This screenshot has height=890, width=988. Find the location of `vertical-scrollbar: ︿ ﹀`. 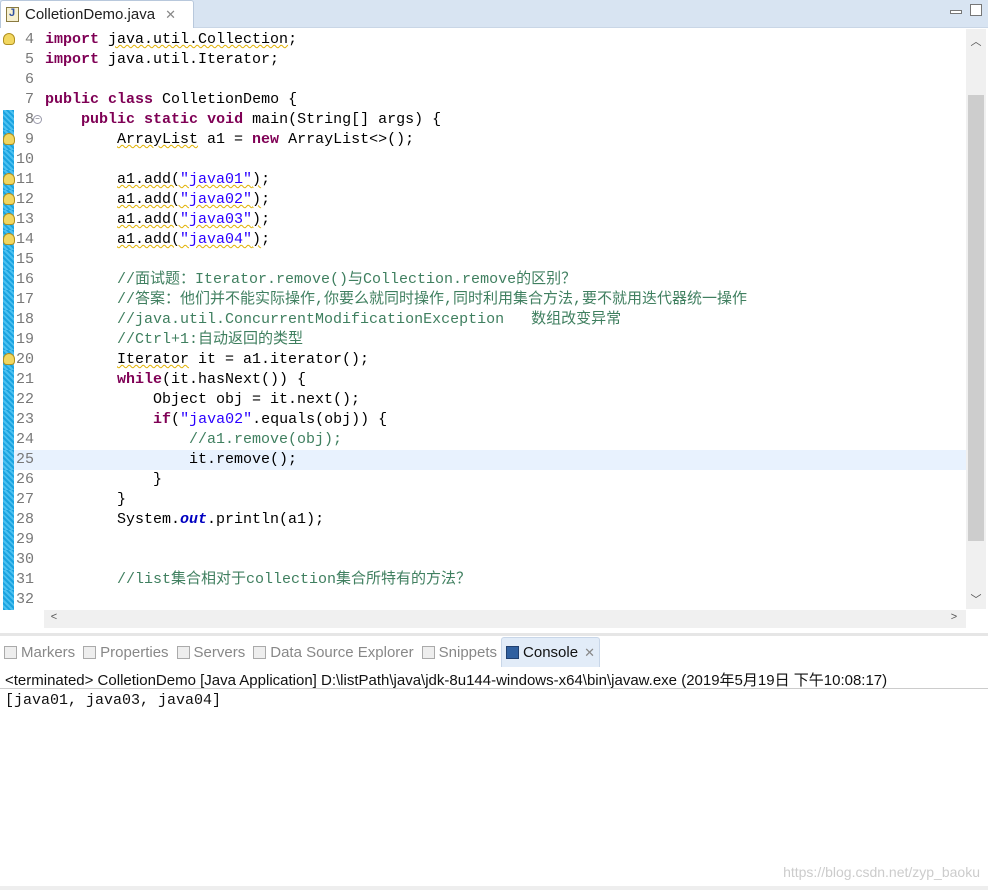

vertical-scrollbar: ︿ ﹀ is located at coordinates (976, 319).